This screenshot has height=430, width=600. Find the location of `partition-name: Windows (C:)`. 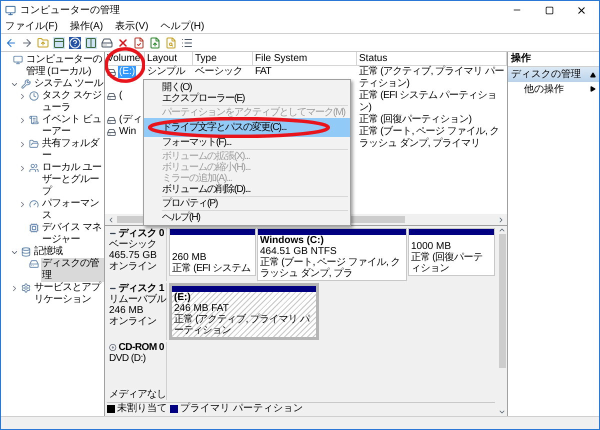

partition-name: Windows (C:) is located at coordinates (292, 240).